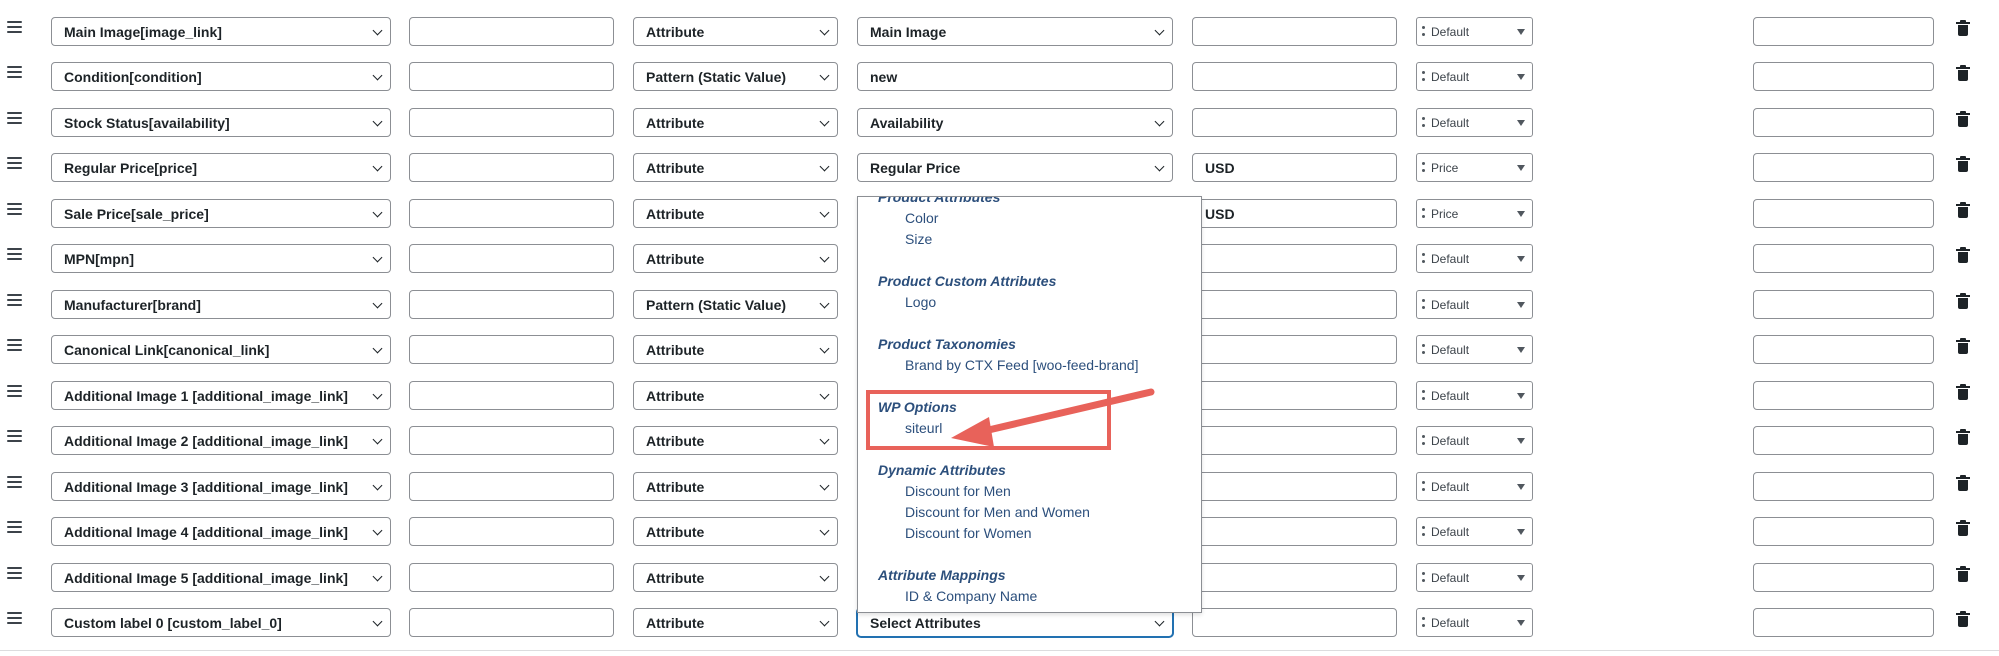 The height and width of the screenshot is (656, 1999). What do you see at coordinates (1029, 491) in the screenshot?
I see `option-discount-men: Discount for Men` at bounding box center [1029, 491].